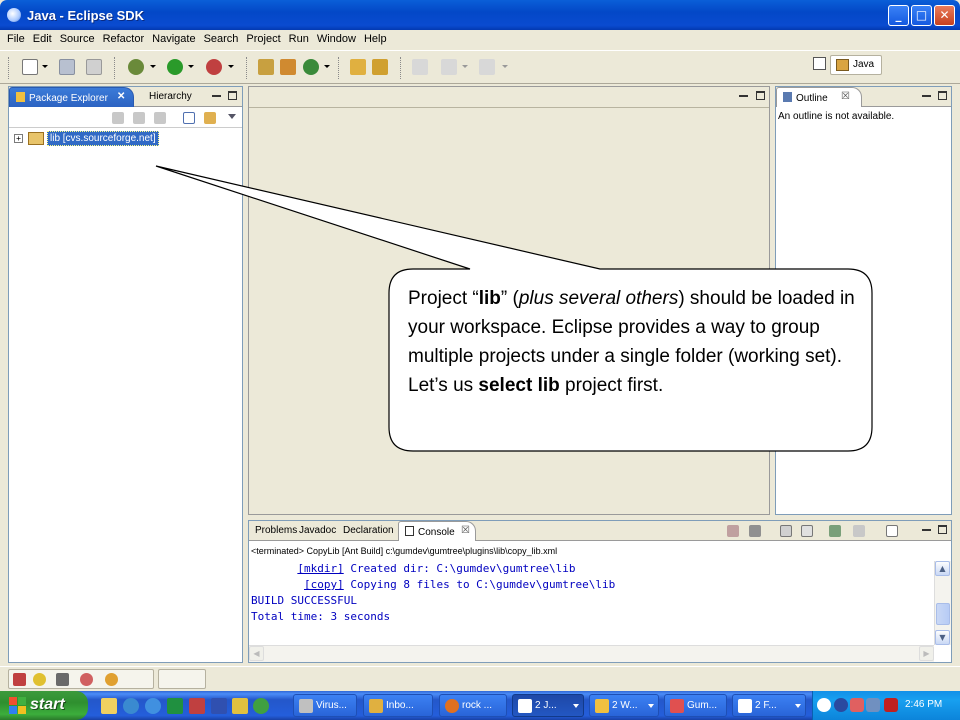 Image resolution: width=960 pixels, height=720 pixels. What do you see at coordinates (358, 67) in the screenshot?
I see `open-type-icon` at bounding box center [358, 67].